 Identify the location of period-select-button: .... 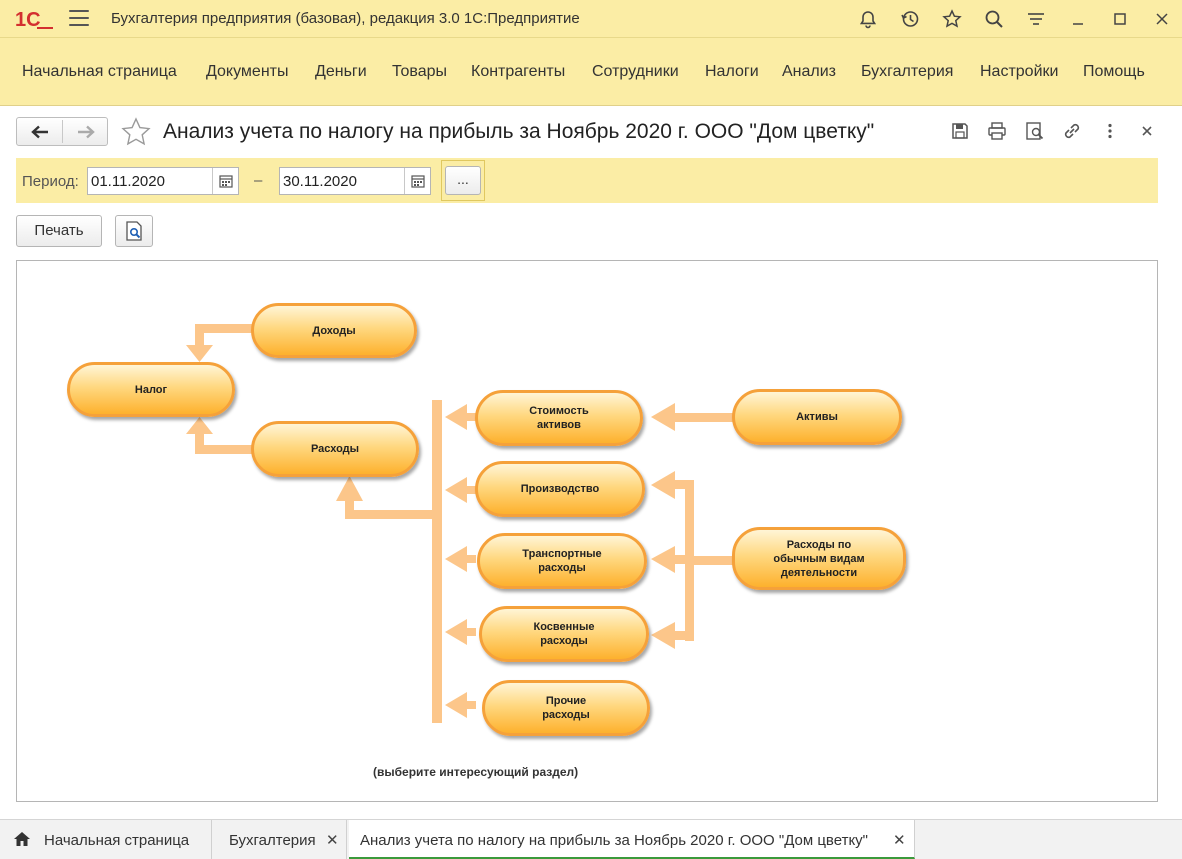
(463, 180).